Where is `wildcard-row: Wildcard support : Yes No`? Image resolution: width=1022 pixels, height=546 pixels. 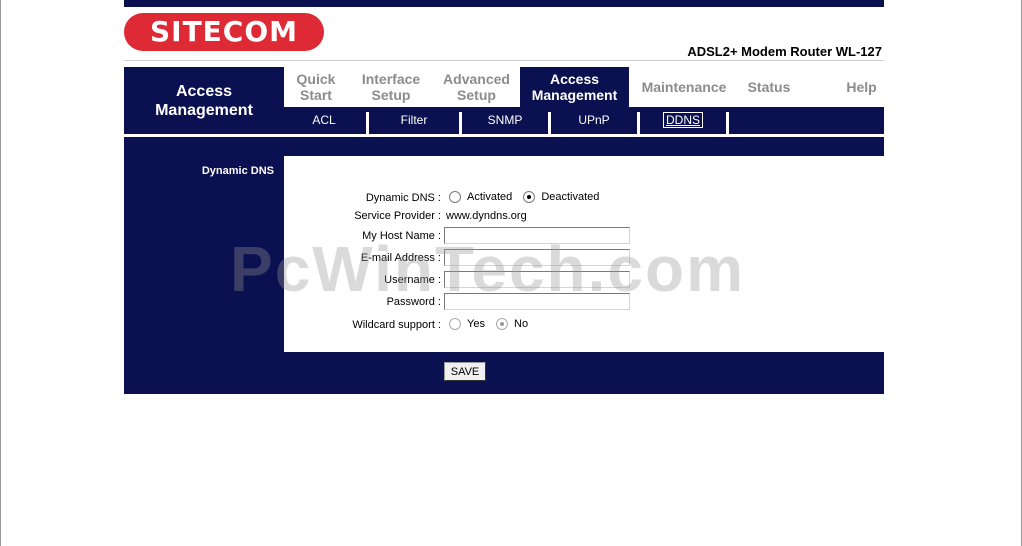 wildcard-row: Wildcard support : Yes No is located at coordinates (584, 326).